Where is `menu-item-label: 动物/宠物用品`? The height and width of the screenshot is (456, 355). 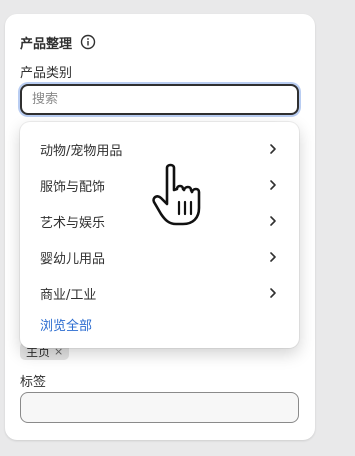
menu-item-label: 动物/宠物用品 is located at coordinates (81, 151).